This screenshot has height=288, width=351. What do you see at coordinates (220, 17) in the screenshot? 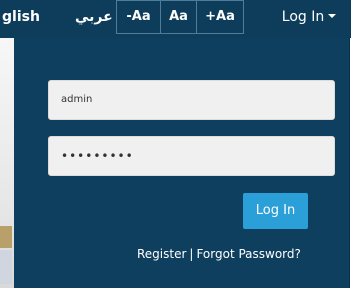
I see `font-increase-button: +Aa` at bounding box center [220, 17].